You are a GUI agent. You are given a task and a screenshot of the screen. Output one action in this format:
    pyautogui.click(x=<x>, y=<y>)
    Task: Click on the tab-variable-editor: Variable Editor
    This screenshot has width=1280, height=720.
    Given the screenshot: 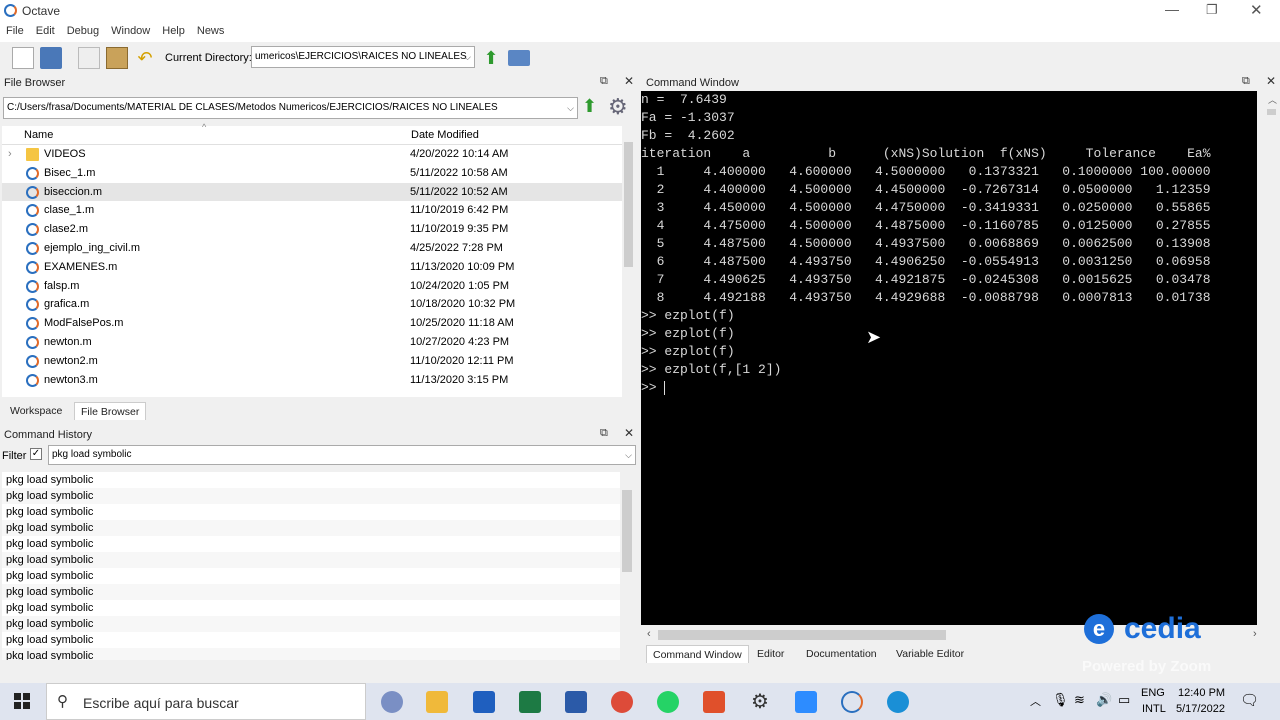 What is the action you would take?
    pyautogui.click(x=930, y=654)
    